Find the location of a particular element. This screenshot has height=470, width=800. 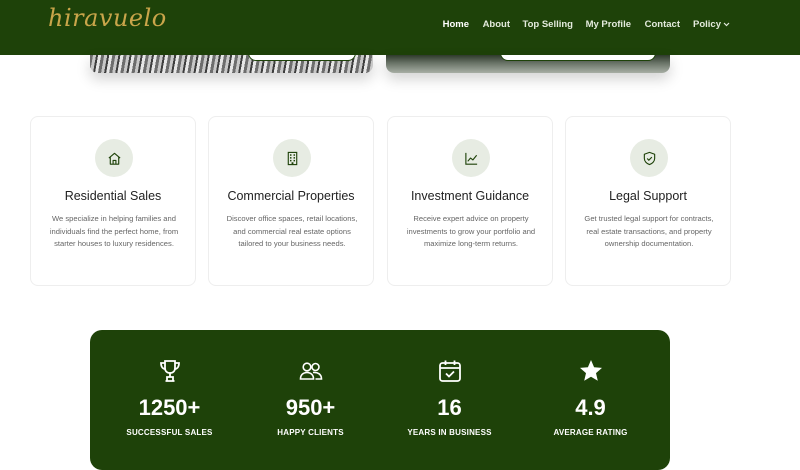

nav-policy-label: Policy is located at coordinates (707, 24).